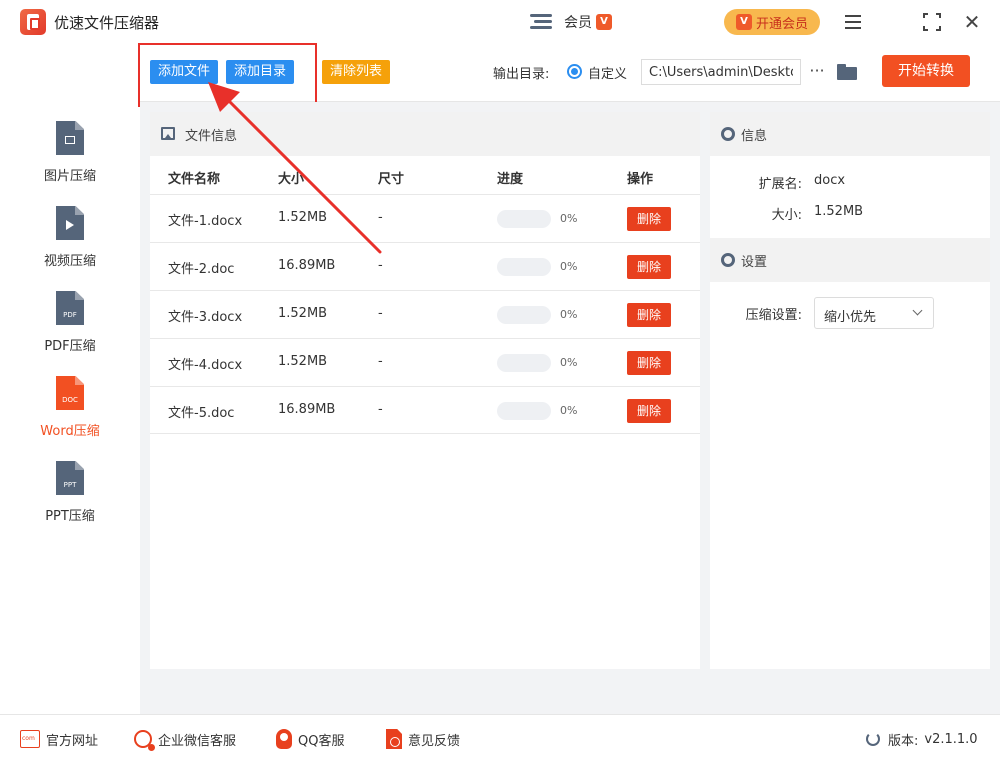 The height and width of the screenshot is (760, 1000). What do you see at coordinates (425, 362) in the screenshot?
I see `table-row: 文件-4.docx 1.52MB - 0% 删除` at bounding box center [425, 362].